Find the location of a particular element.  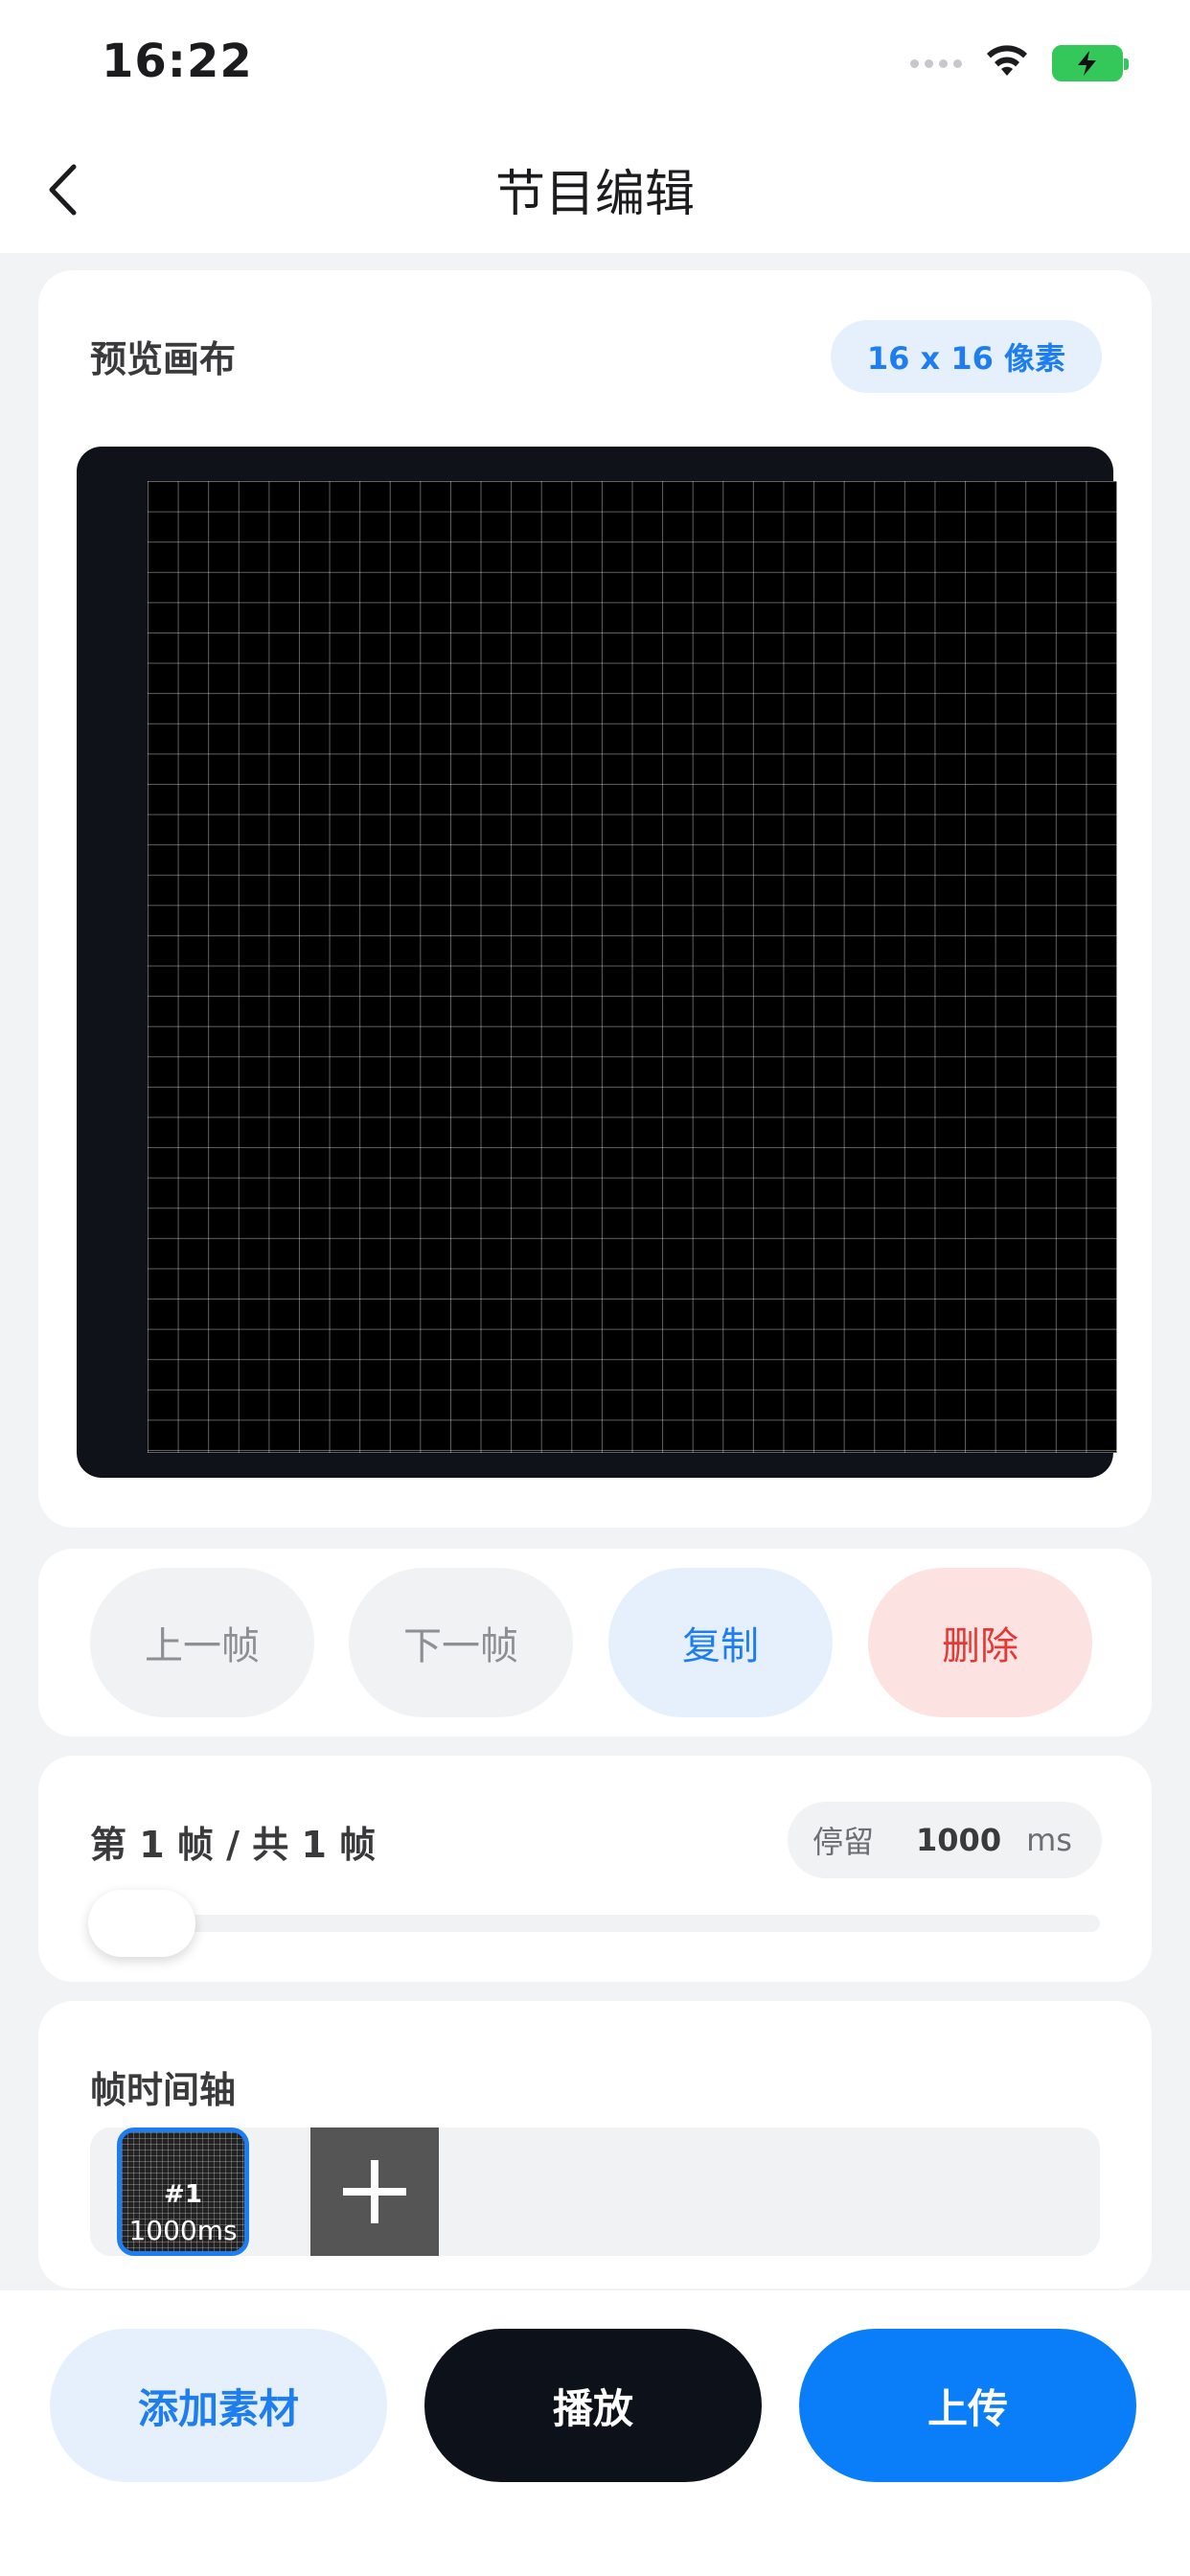

top-bar: 16:22 节目编辑 is located at coordinates (595, 126).